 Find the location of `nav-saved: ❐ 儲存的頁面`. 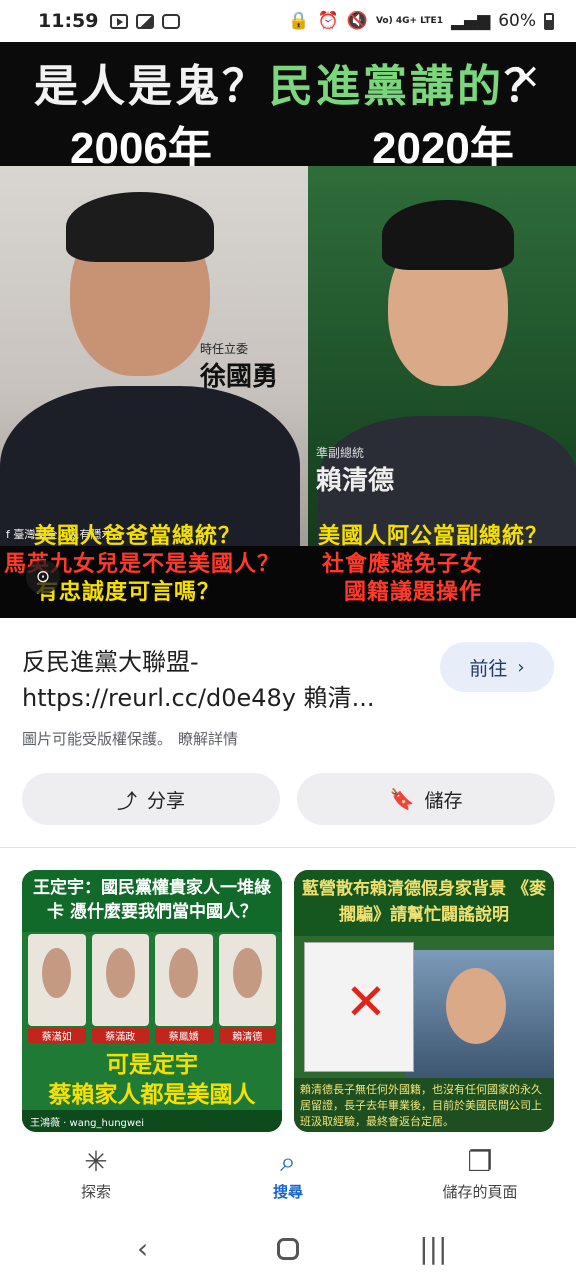

nav-saved: ❐ 儲存的頁面 is located at coordinates (480, 1175).